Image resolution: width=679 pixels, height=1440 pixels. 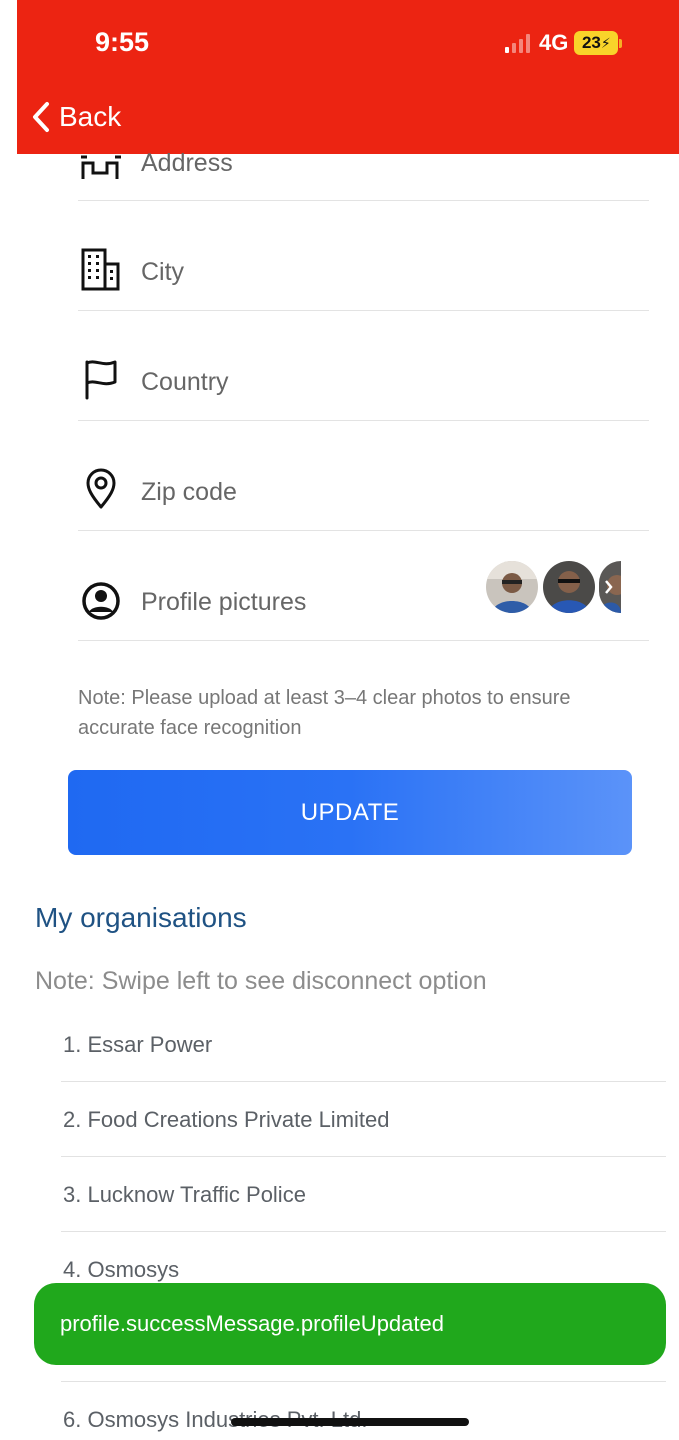 I want to click on location-pin-icon, so click(x=101, y=489).